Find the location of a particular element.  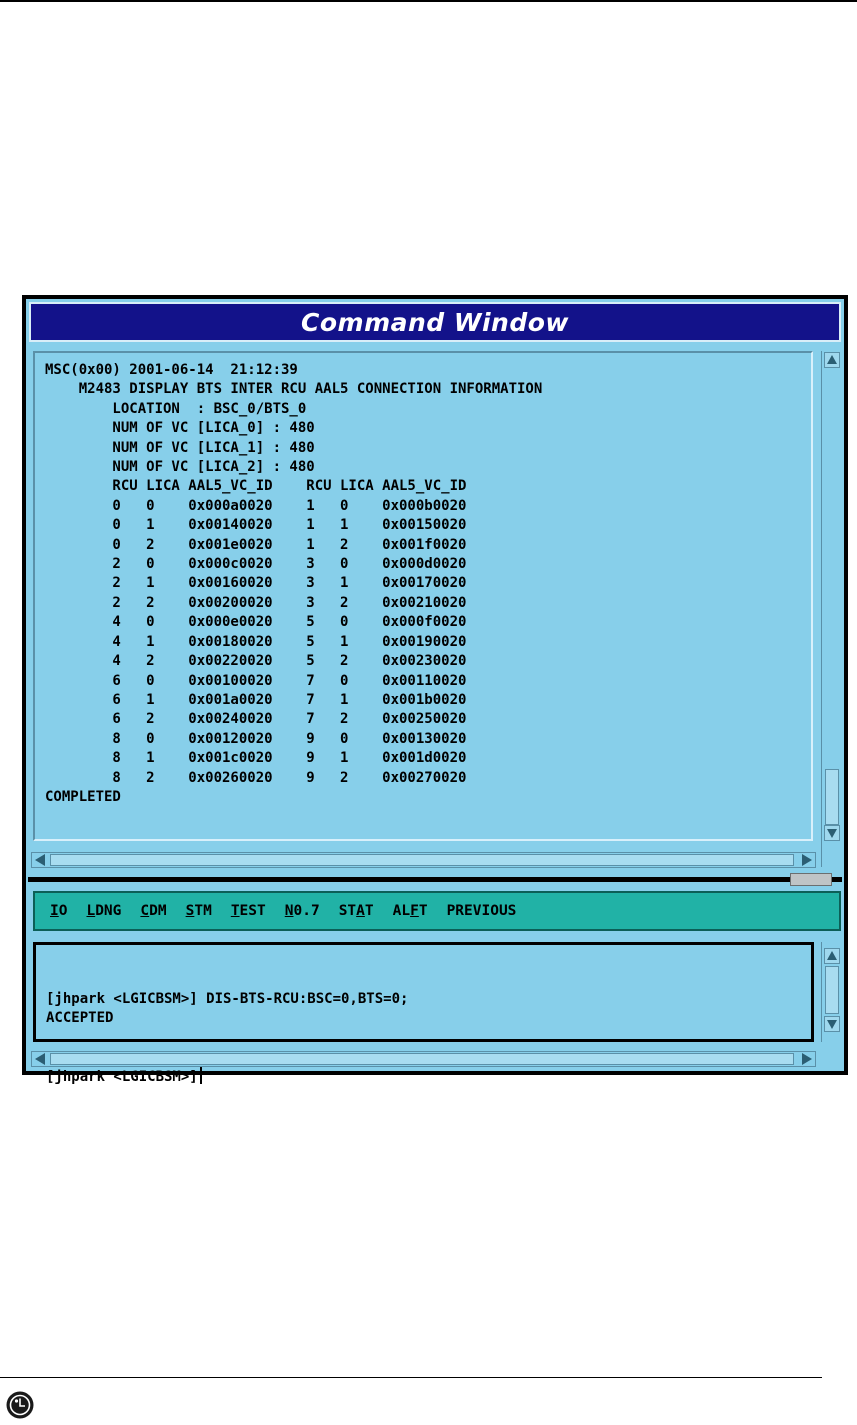

input-horizontal-scroll-thumb is located at coordinates (422, 1059).